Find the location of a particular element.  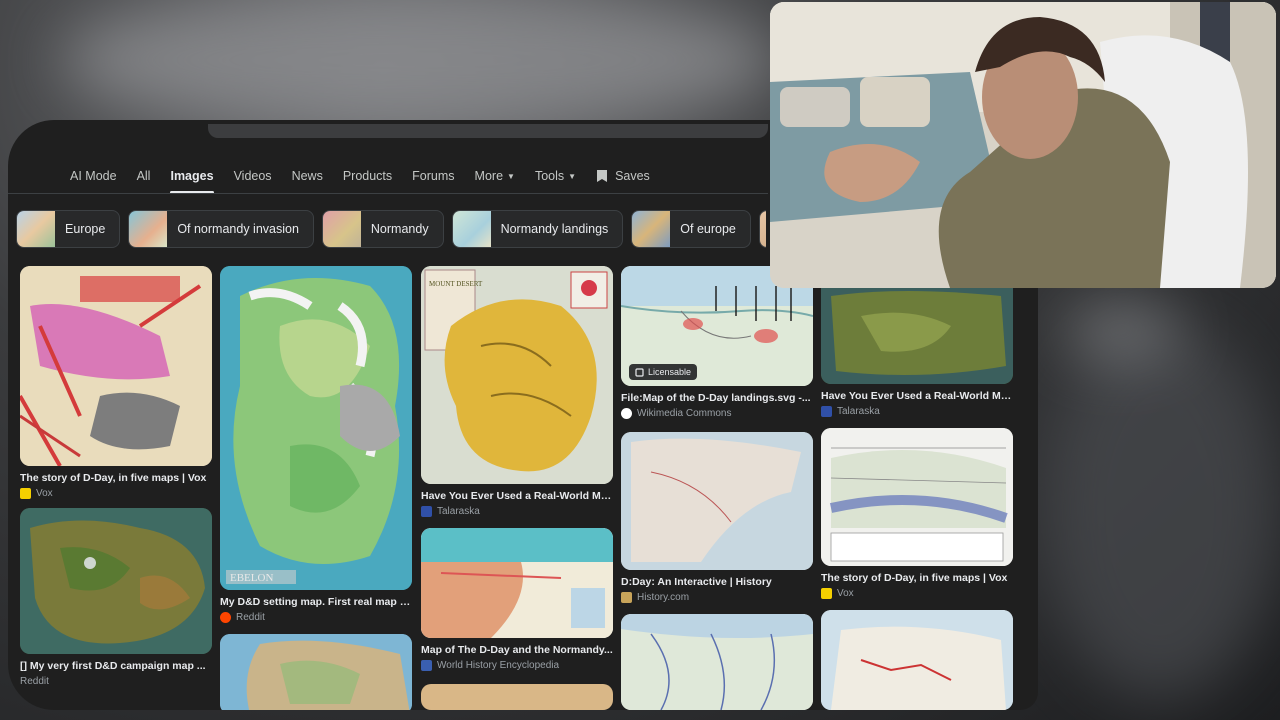

tab-more-label: More is located at coordinates (489, 176).